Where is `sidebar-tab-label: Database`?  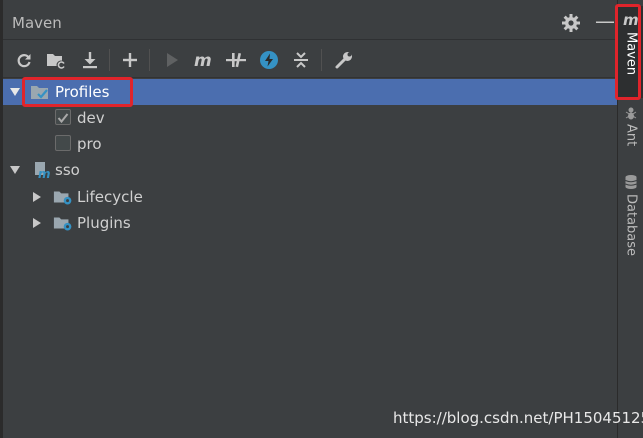 sidebar-tab-label: Database is located at coordinates (631, 225).